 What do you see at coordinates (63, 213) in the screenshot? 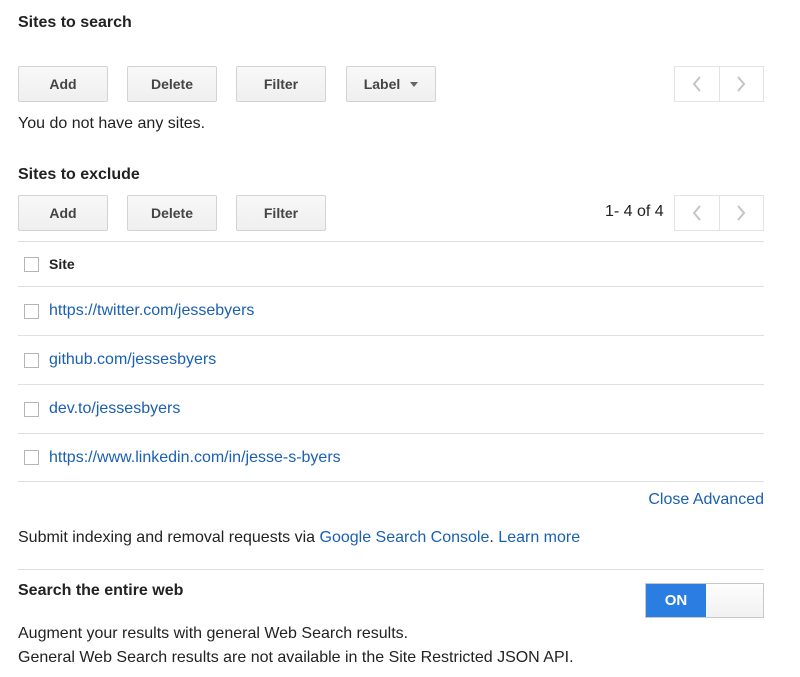
I see `exclude-add-button: Add` at bounding box center [63, 213].